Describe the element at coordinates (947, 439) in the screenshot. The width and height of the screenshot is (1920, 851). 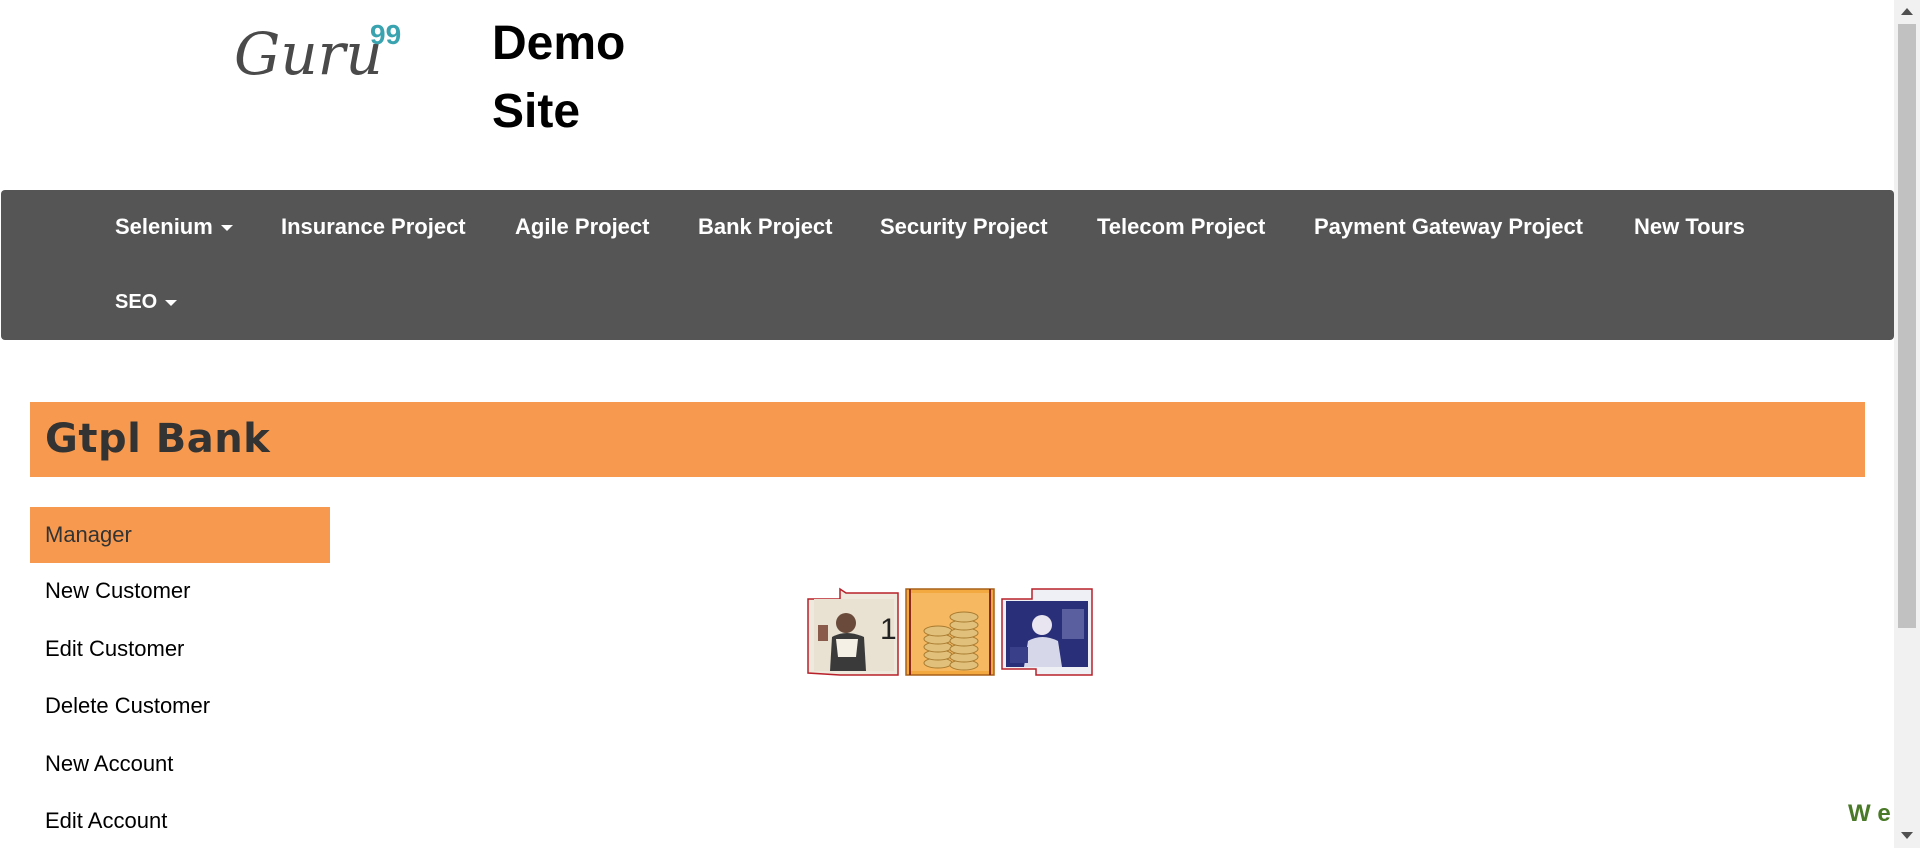
I see `bank-header-bar: Gtpl Bank` at that location.